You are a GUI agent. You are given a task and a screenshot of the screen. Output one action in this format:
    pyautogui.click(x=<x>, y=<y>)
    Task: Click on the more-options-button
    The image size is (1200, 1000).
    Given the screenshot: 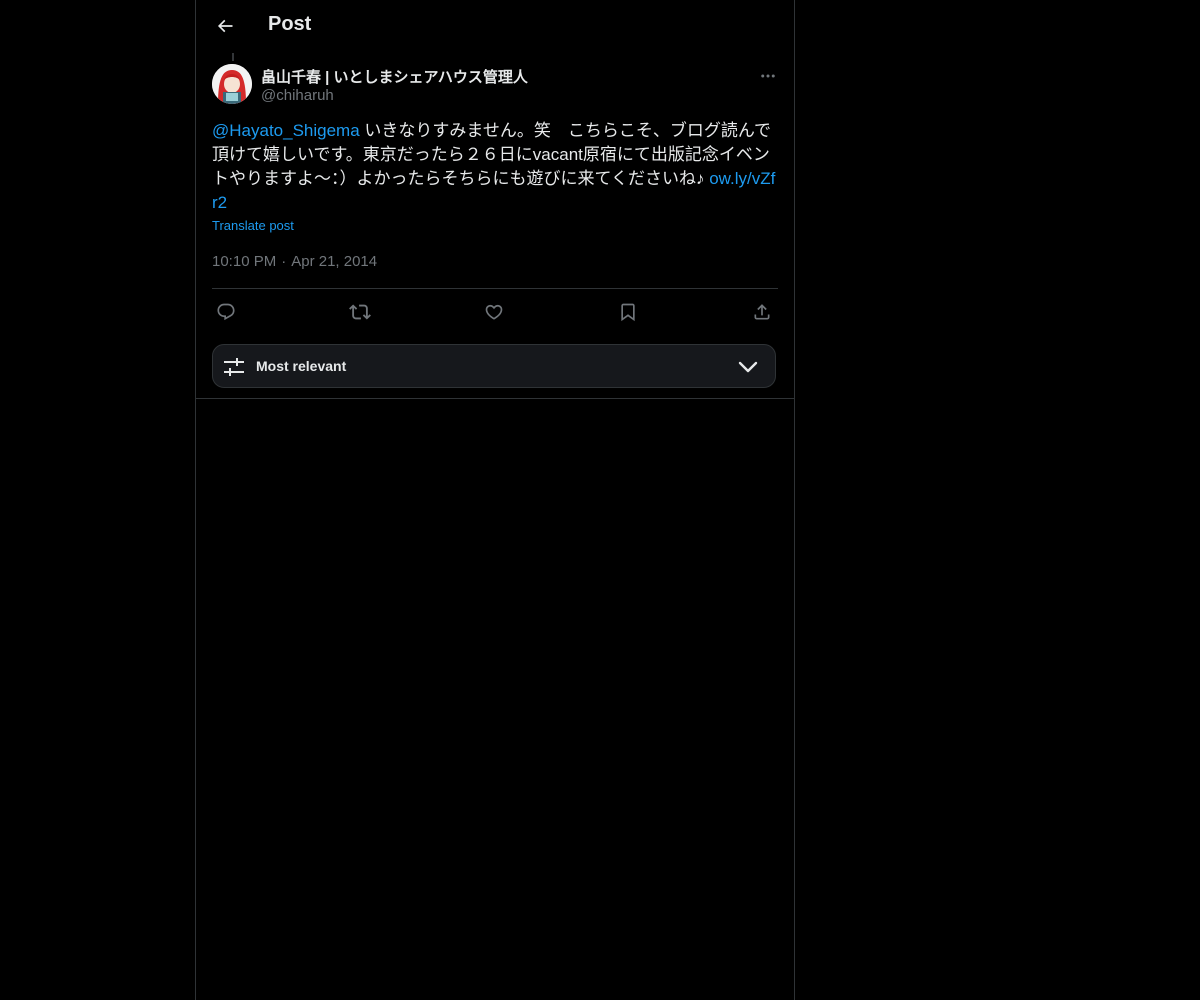 What is the action you would take?
    pyautogui.click(x=768, y=76)
    